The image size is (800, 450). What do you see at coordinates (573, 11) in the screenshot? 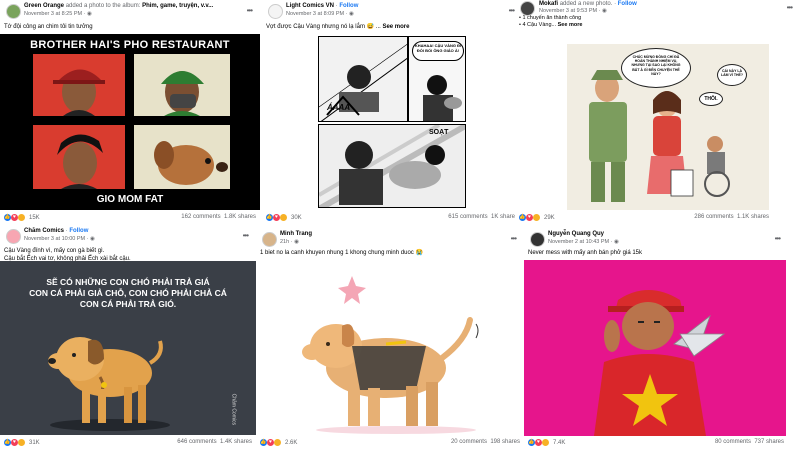
I see `post-time: November 3 at 9:53 PM · ◉` at bounding box center [573, 11].